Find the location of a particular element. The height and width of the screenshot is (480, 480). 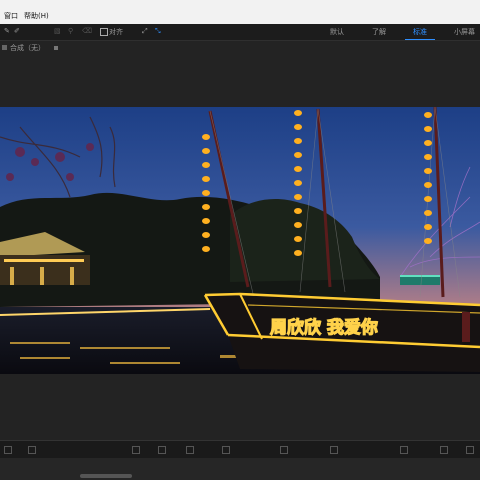

expand-icon: ⤡ is located at coordinates (158, 31).